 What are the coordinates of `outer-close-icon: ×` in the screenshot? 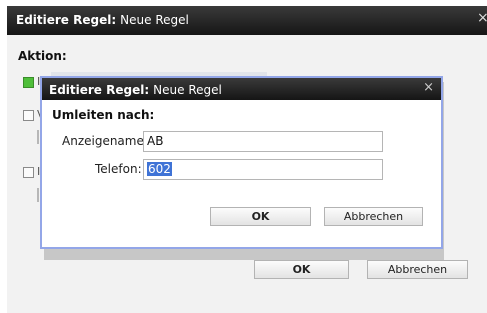 It's located at (482, 18).